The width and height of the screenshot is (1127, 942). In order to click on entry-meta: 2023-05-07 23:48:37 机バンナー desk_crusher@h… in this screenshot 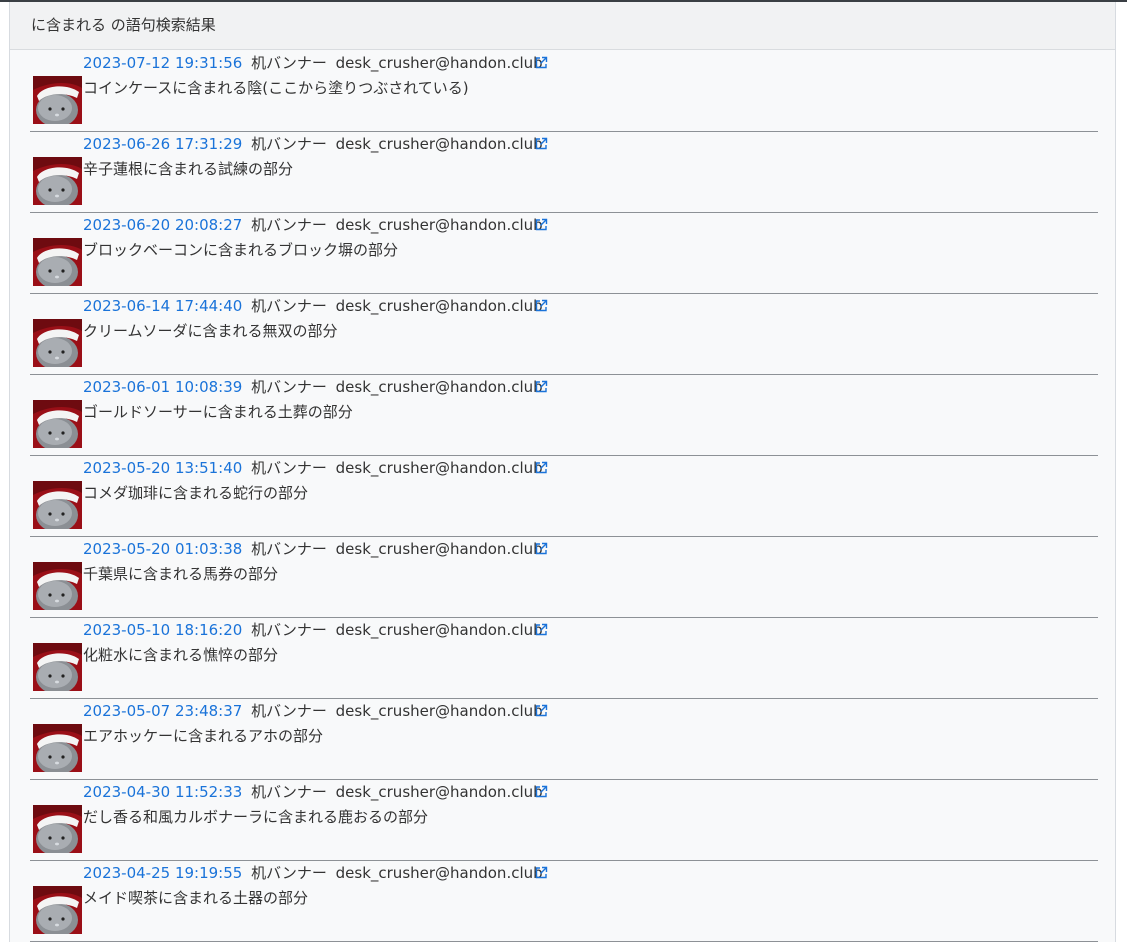, I will do `click(313, 711)`.